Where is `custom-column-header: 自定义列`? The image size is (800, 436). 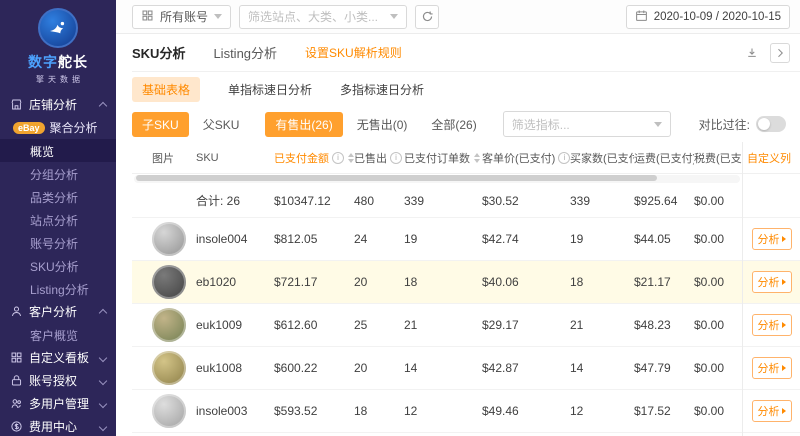
custom-column-header: 自定义列 is located at coordinates (771, 158).